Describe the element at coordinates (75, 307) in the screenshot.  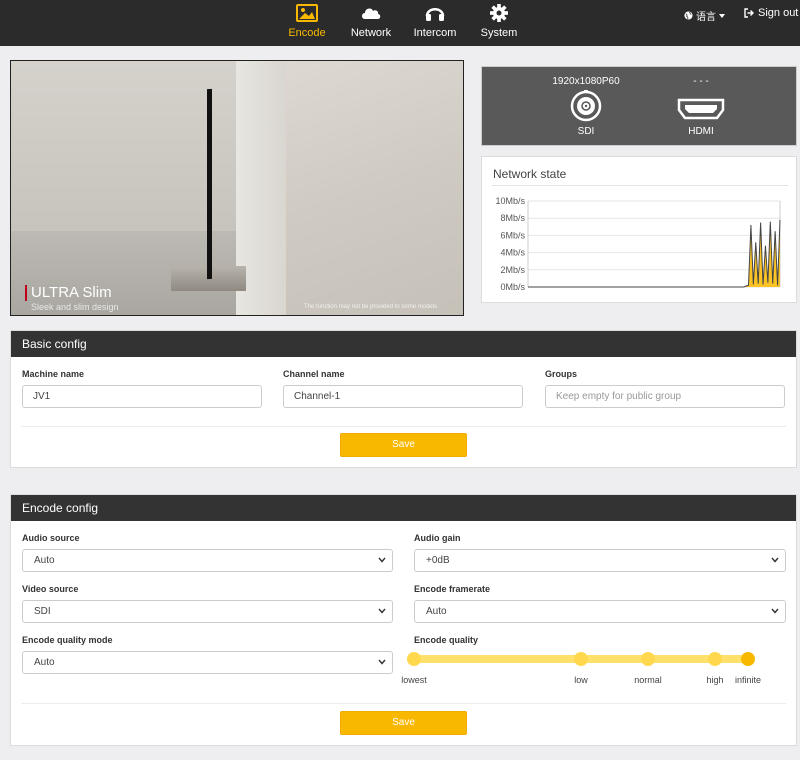
I see `preview-tagline: Sleek and slim design` at that location.